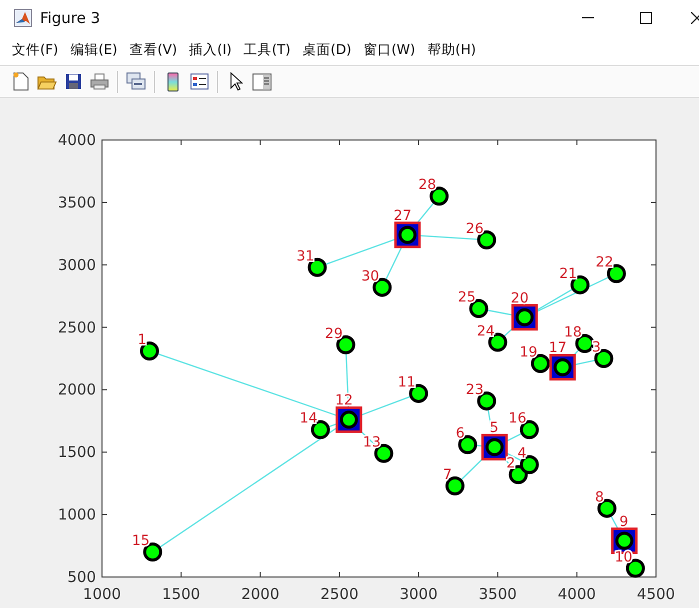 The height and width of the screenshot is (608, 699). I want to click on y-tick-label: 1000, so click(77, 515).